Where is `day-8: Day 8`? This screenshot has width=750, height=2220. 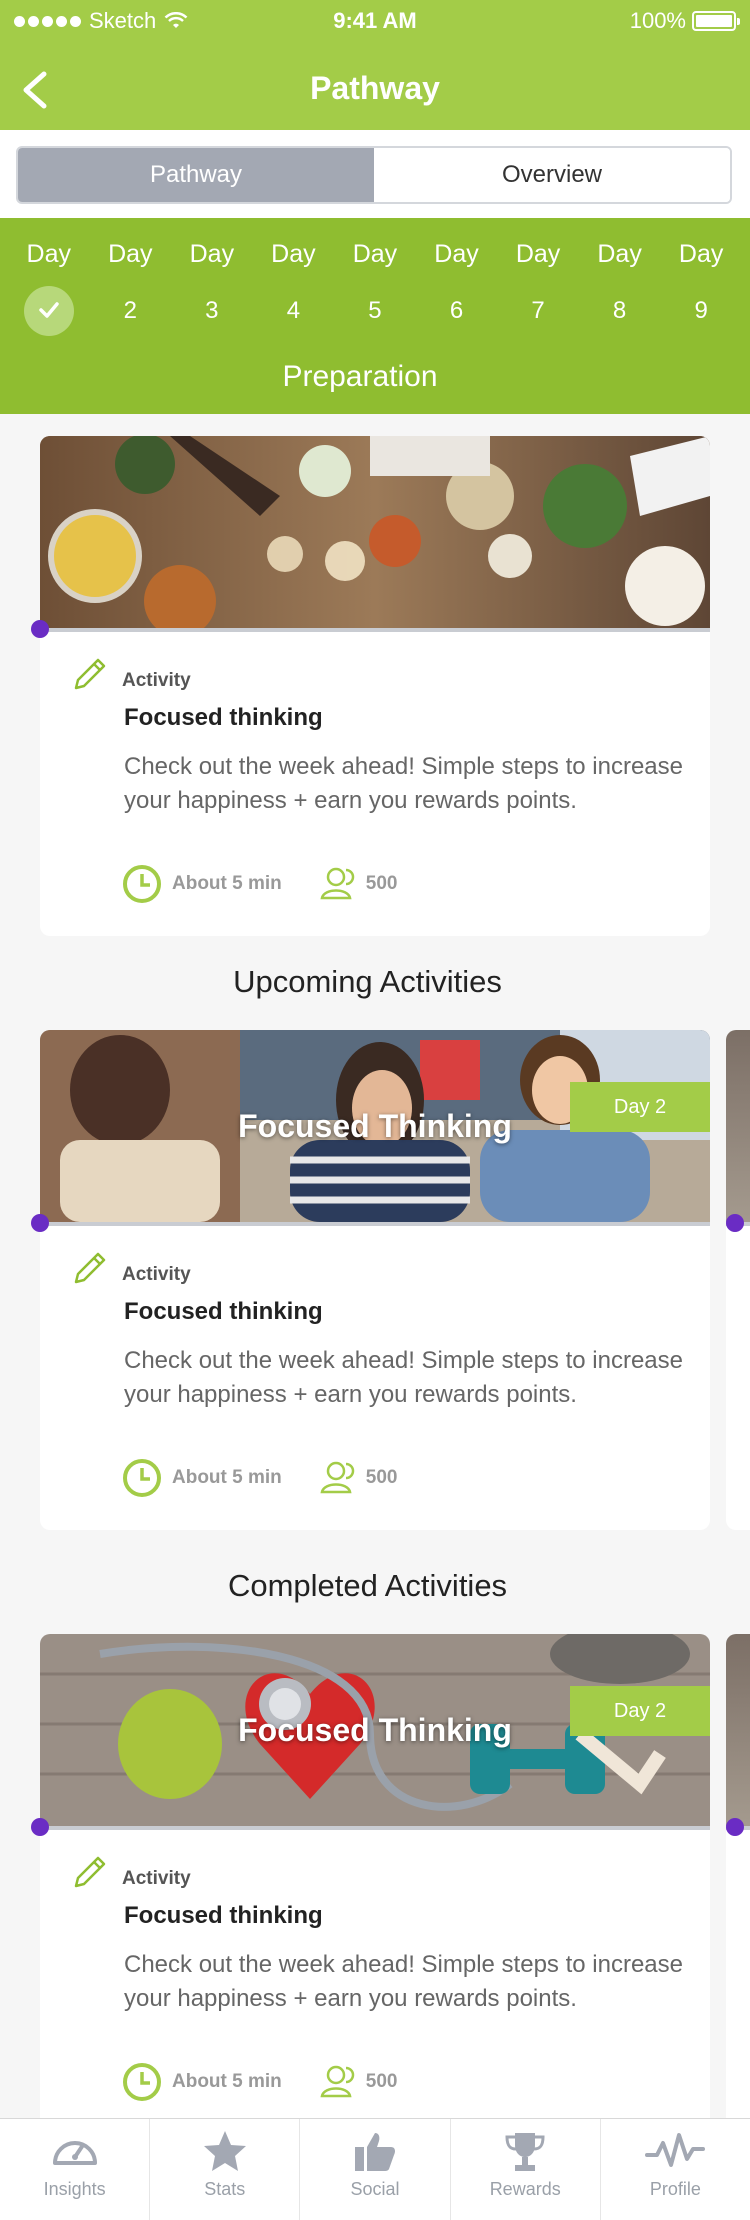
day-8: Day 8 is located at coordinates (620, 288).